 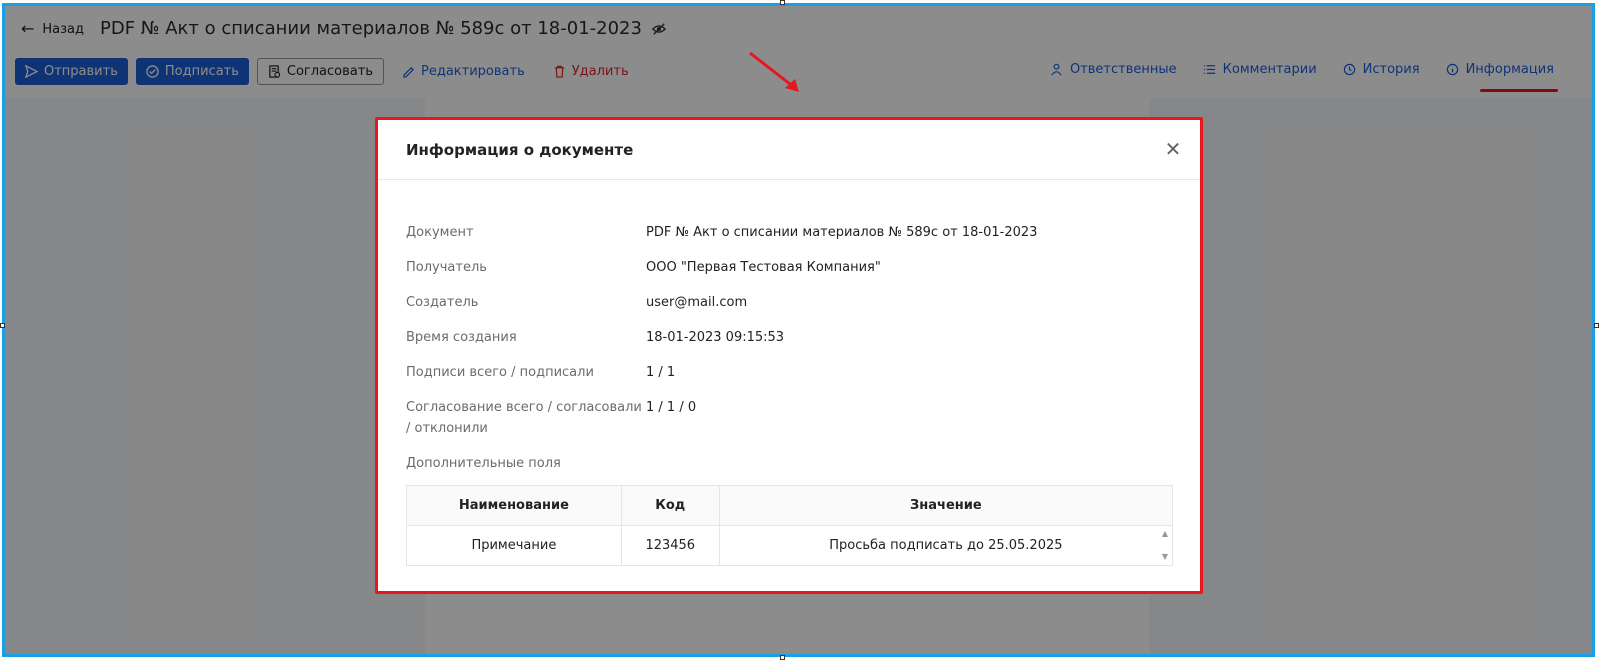 I want to click on info-label: Документ, so click(x=440, y=232).